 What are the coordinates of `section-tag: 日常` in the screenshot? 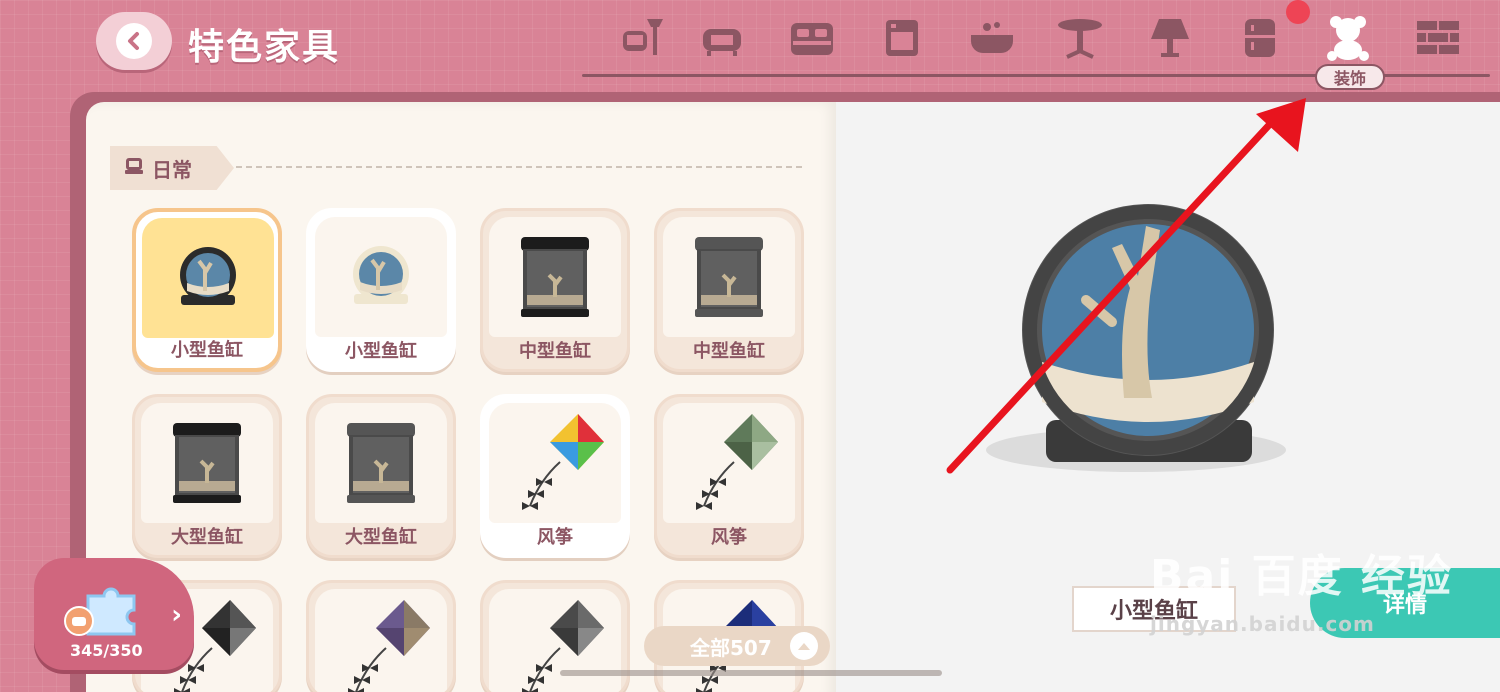 It's located at (172, 168).